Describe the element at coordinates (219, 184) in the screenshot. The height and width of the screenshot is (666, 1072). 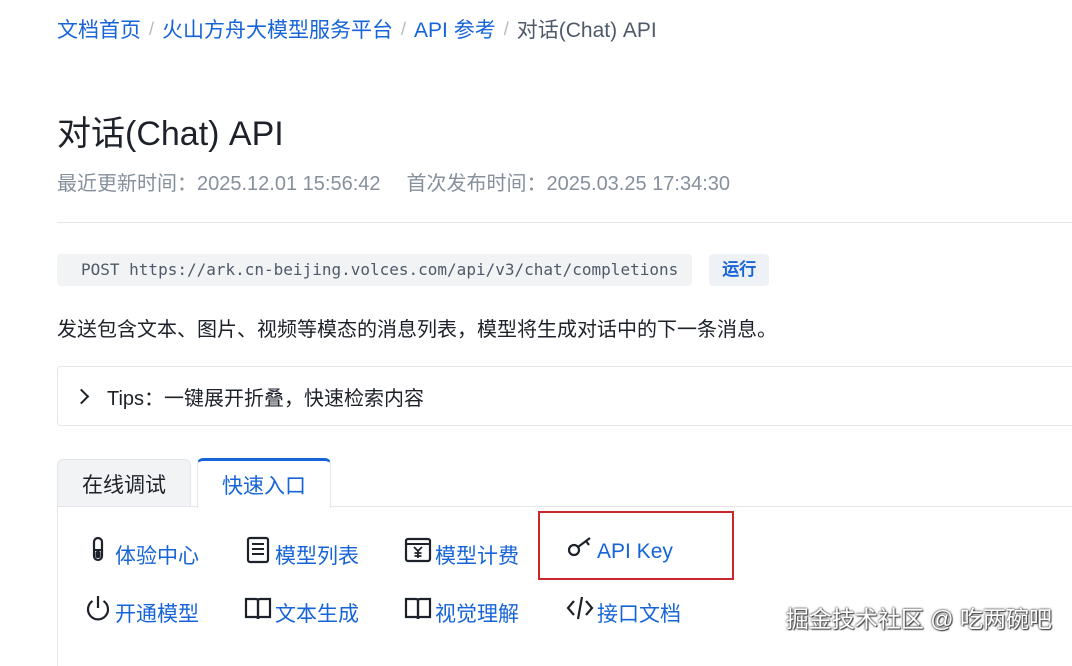
I see `updated-time: 最近更新时间：2025.12.01 15:56:42` at that location.